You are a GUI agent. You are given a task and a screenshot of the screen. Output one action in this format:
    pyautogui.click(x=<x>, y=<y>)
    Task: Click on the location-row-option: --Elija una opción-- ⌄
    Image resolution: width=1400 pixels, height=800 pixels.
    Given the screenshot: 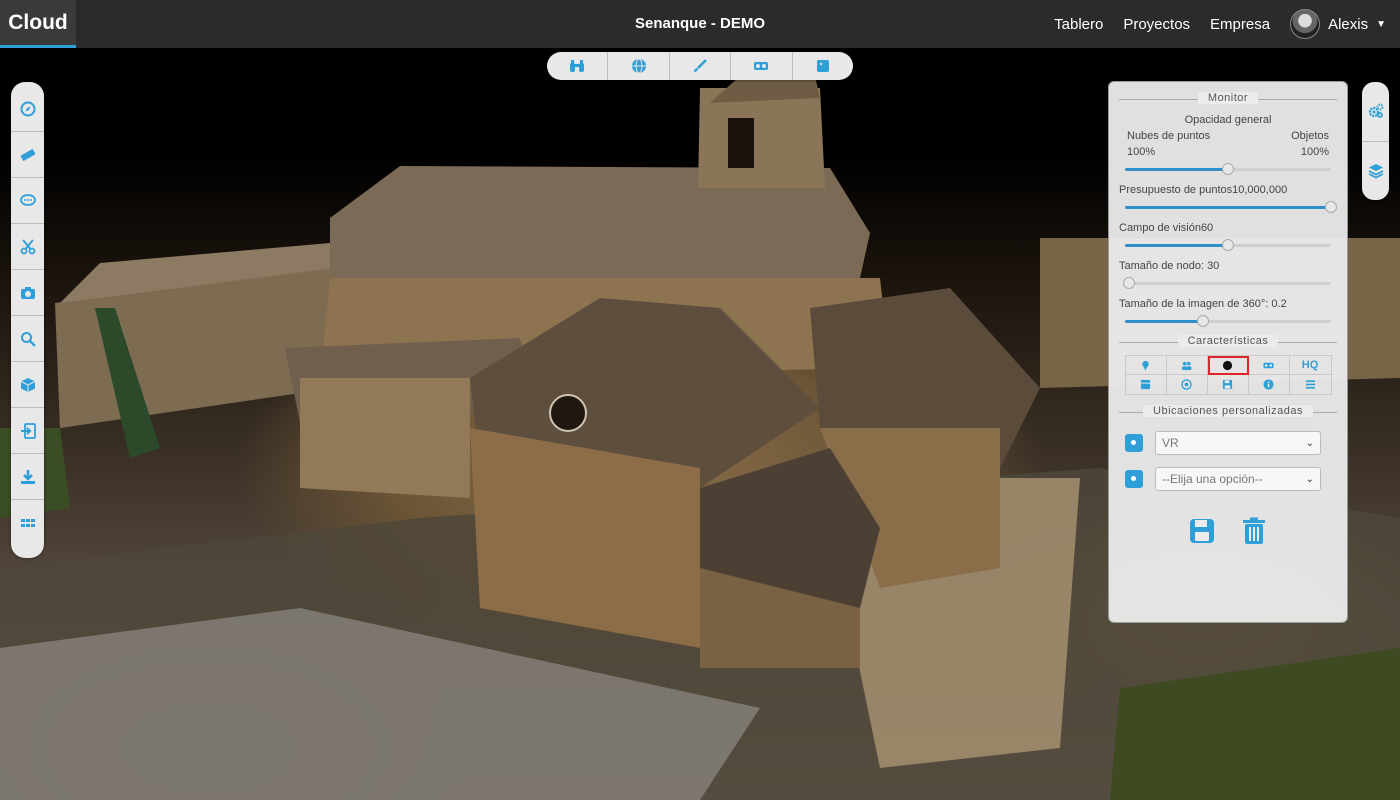 What is the action you would take?
    pyautogui.click(x=1228, y=479)
    